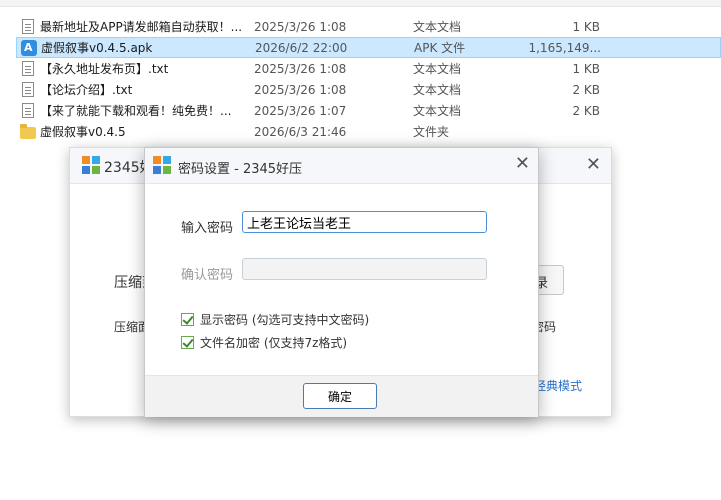  I want to click on dialog-close-icon: ✕, so click(522, 163).